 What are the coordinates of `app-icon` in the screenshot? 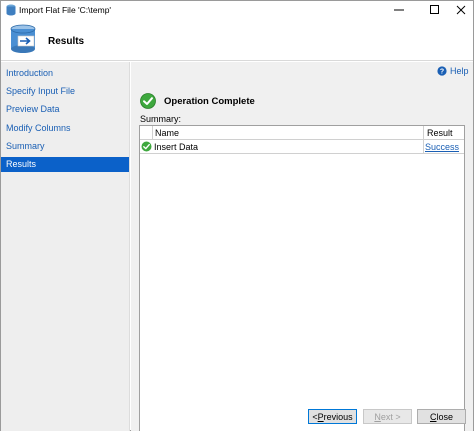 It's located at (11, 10).